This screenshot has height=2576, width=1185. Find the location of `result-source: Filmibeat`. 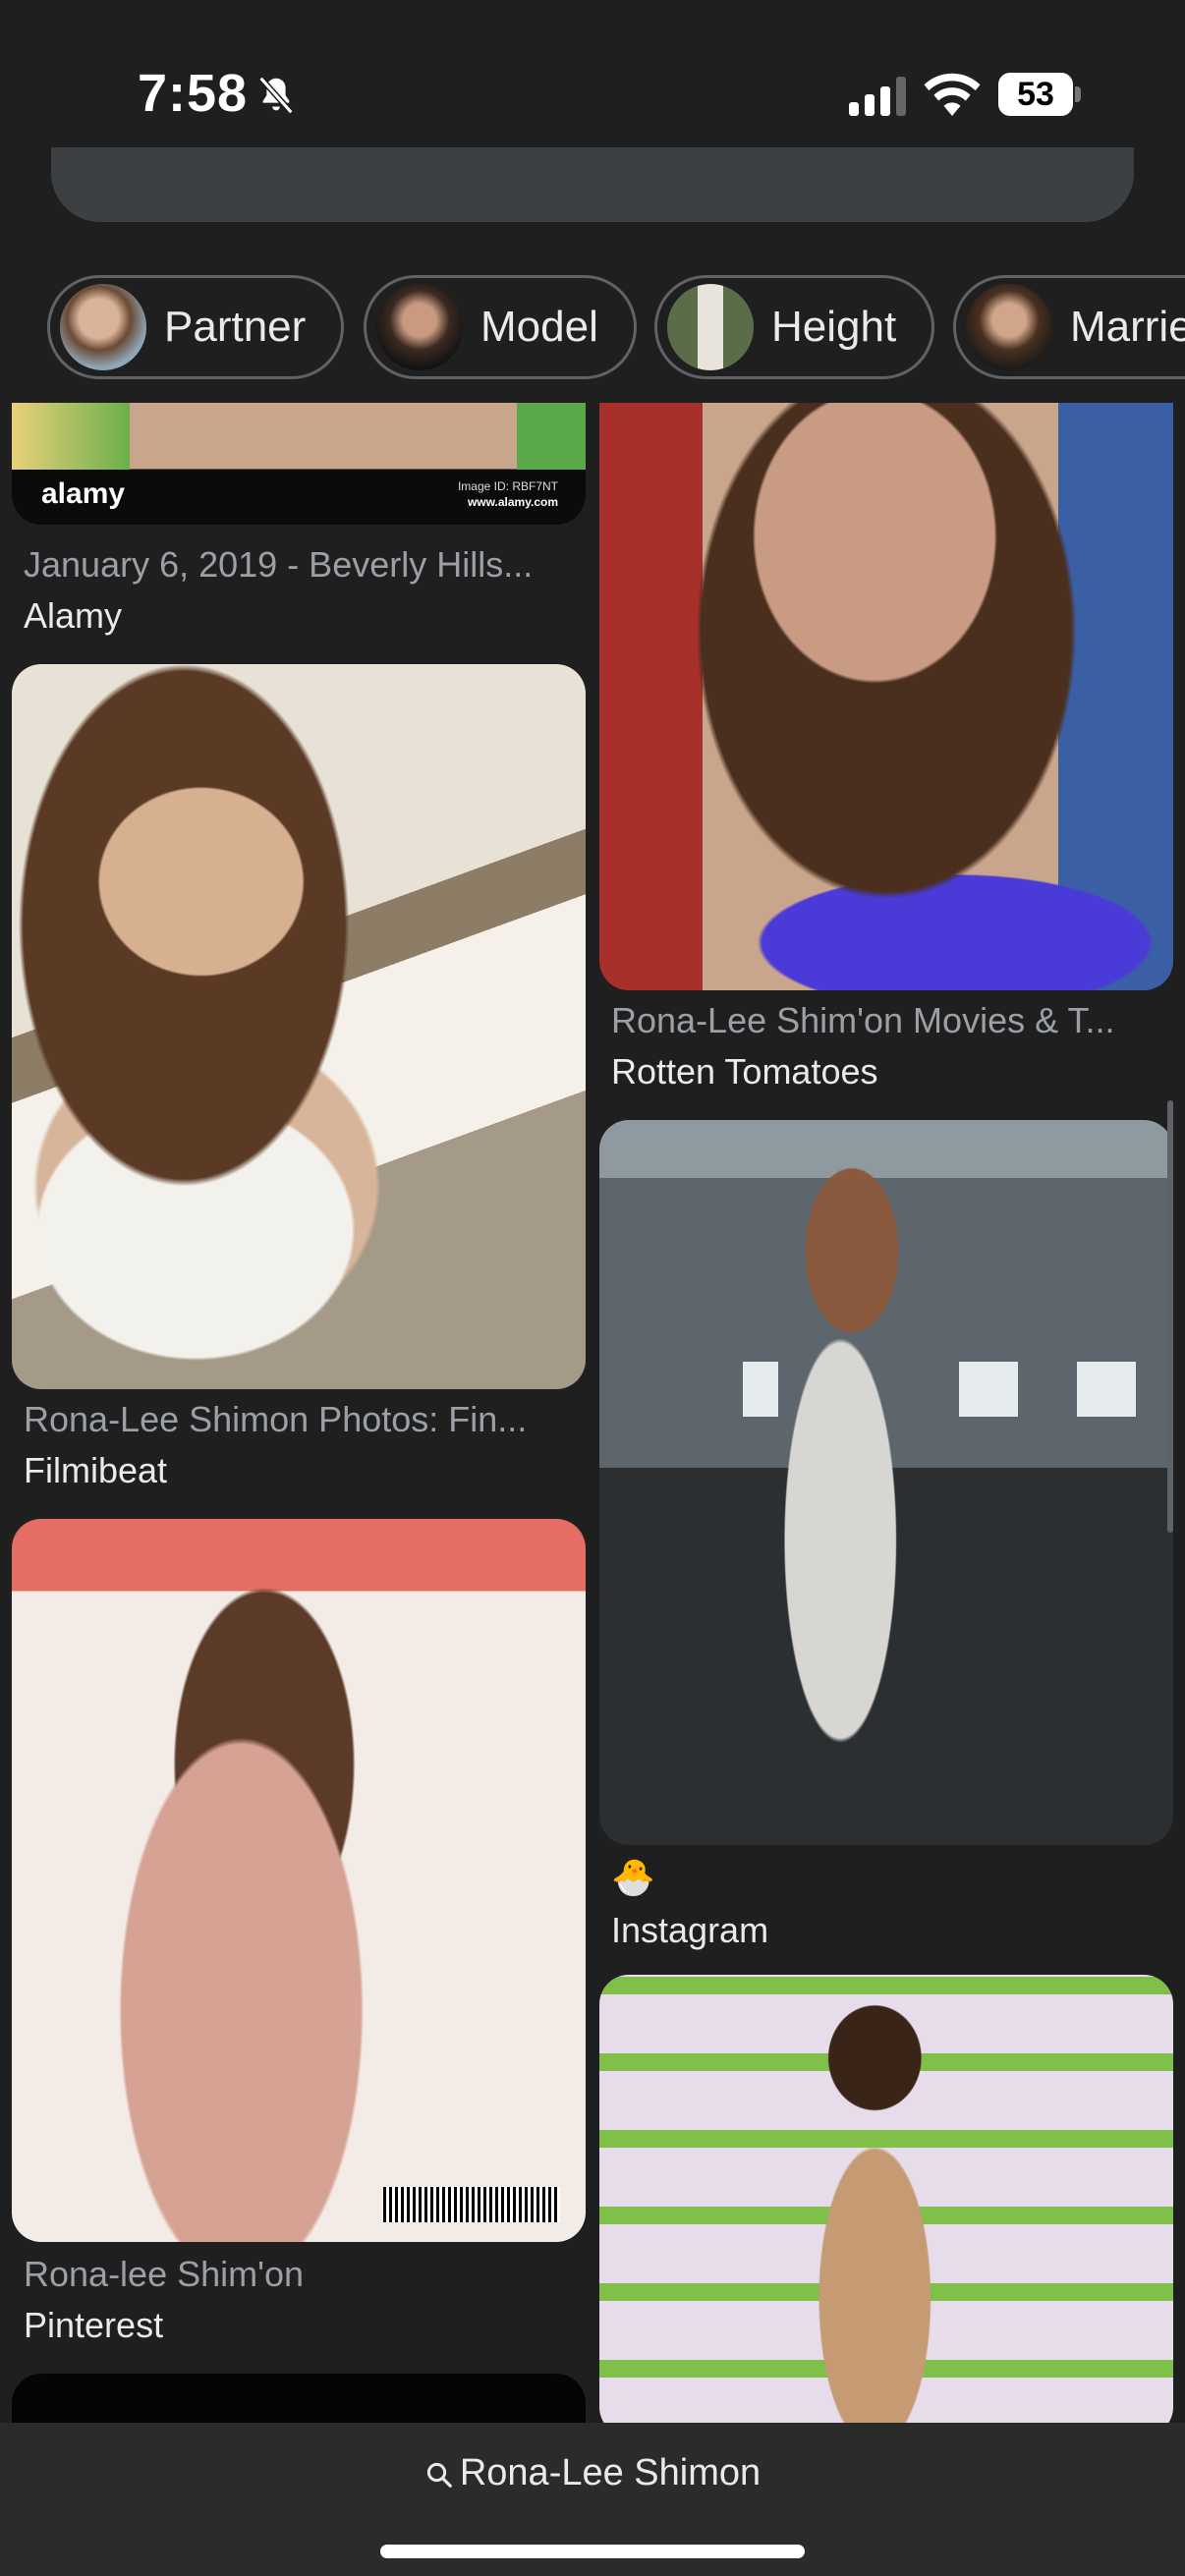

result-source: Filmibeat is located at coordinates (96, 1470).